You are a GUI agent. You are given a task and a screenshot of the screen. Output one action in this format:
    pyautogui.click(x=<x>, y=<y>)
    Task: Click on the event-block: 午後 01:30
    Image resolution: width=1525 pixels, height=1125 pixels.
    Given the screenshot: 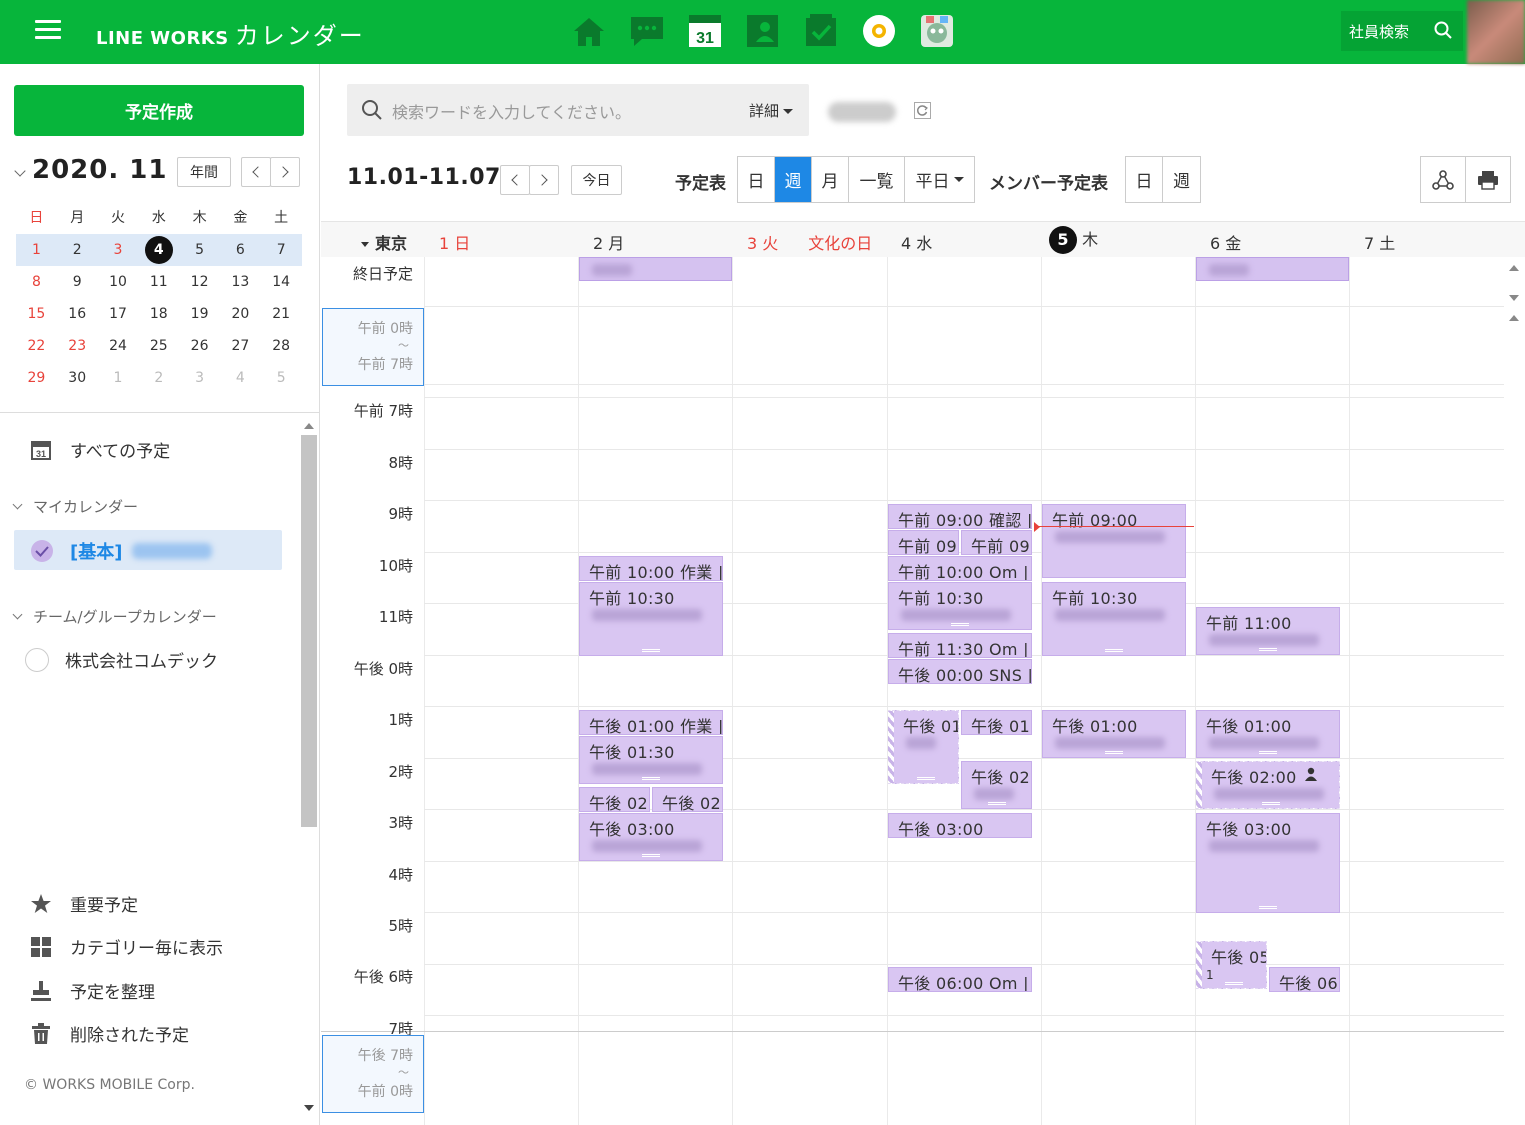 What is the action you would take?
    pyautogui.click(x=651, y=760)
    